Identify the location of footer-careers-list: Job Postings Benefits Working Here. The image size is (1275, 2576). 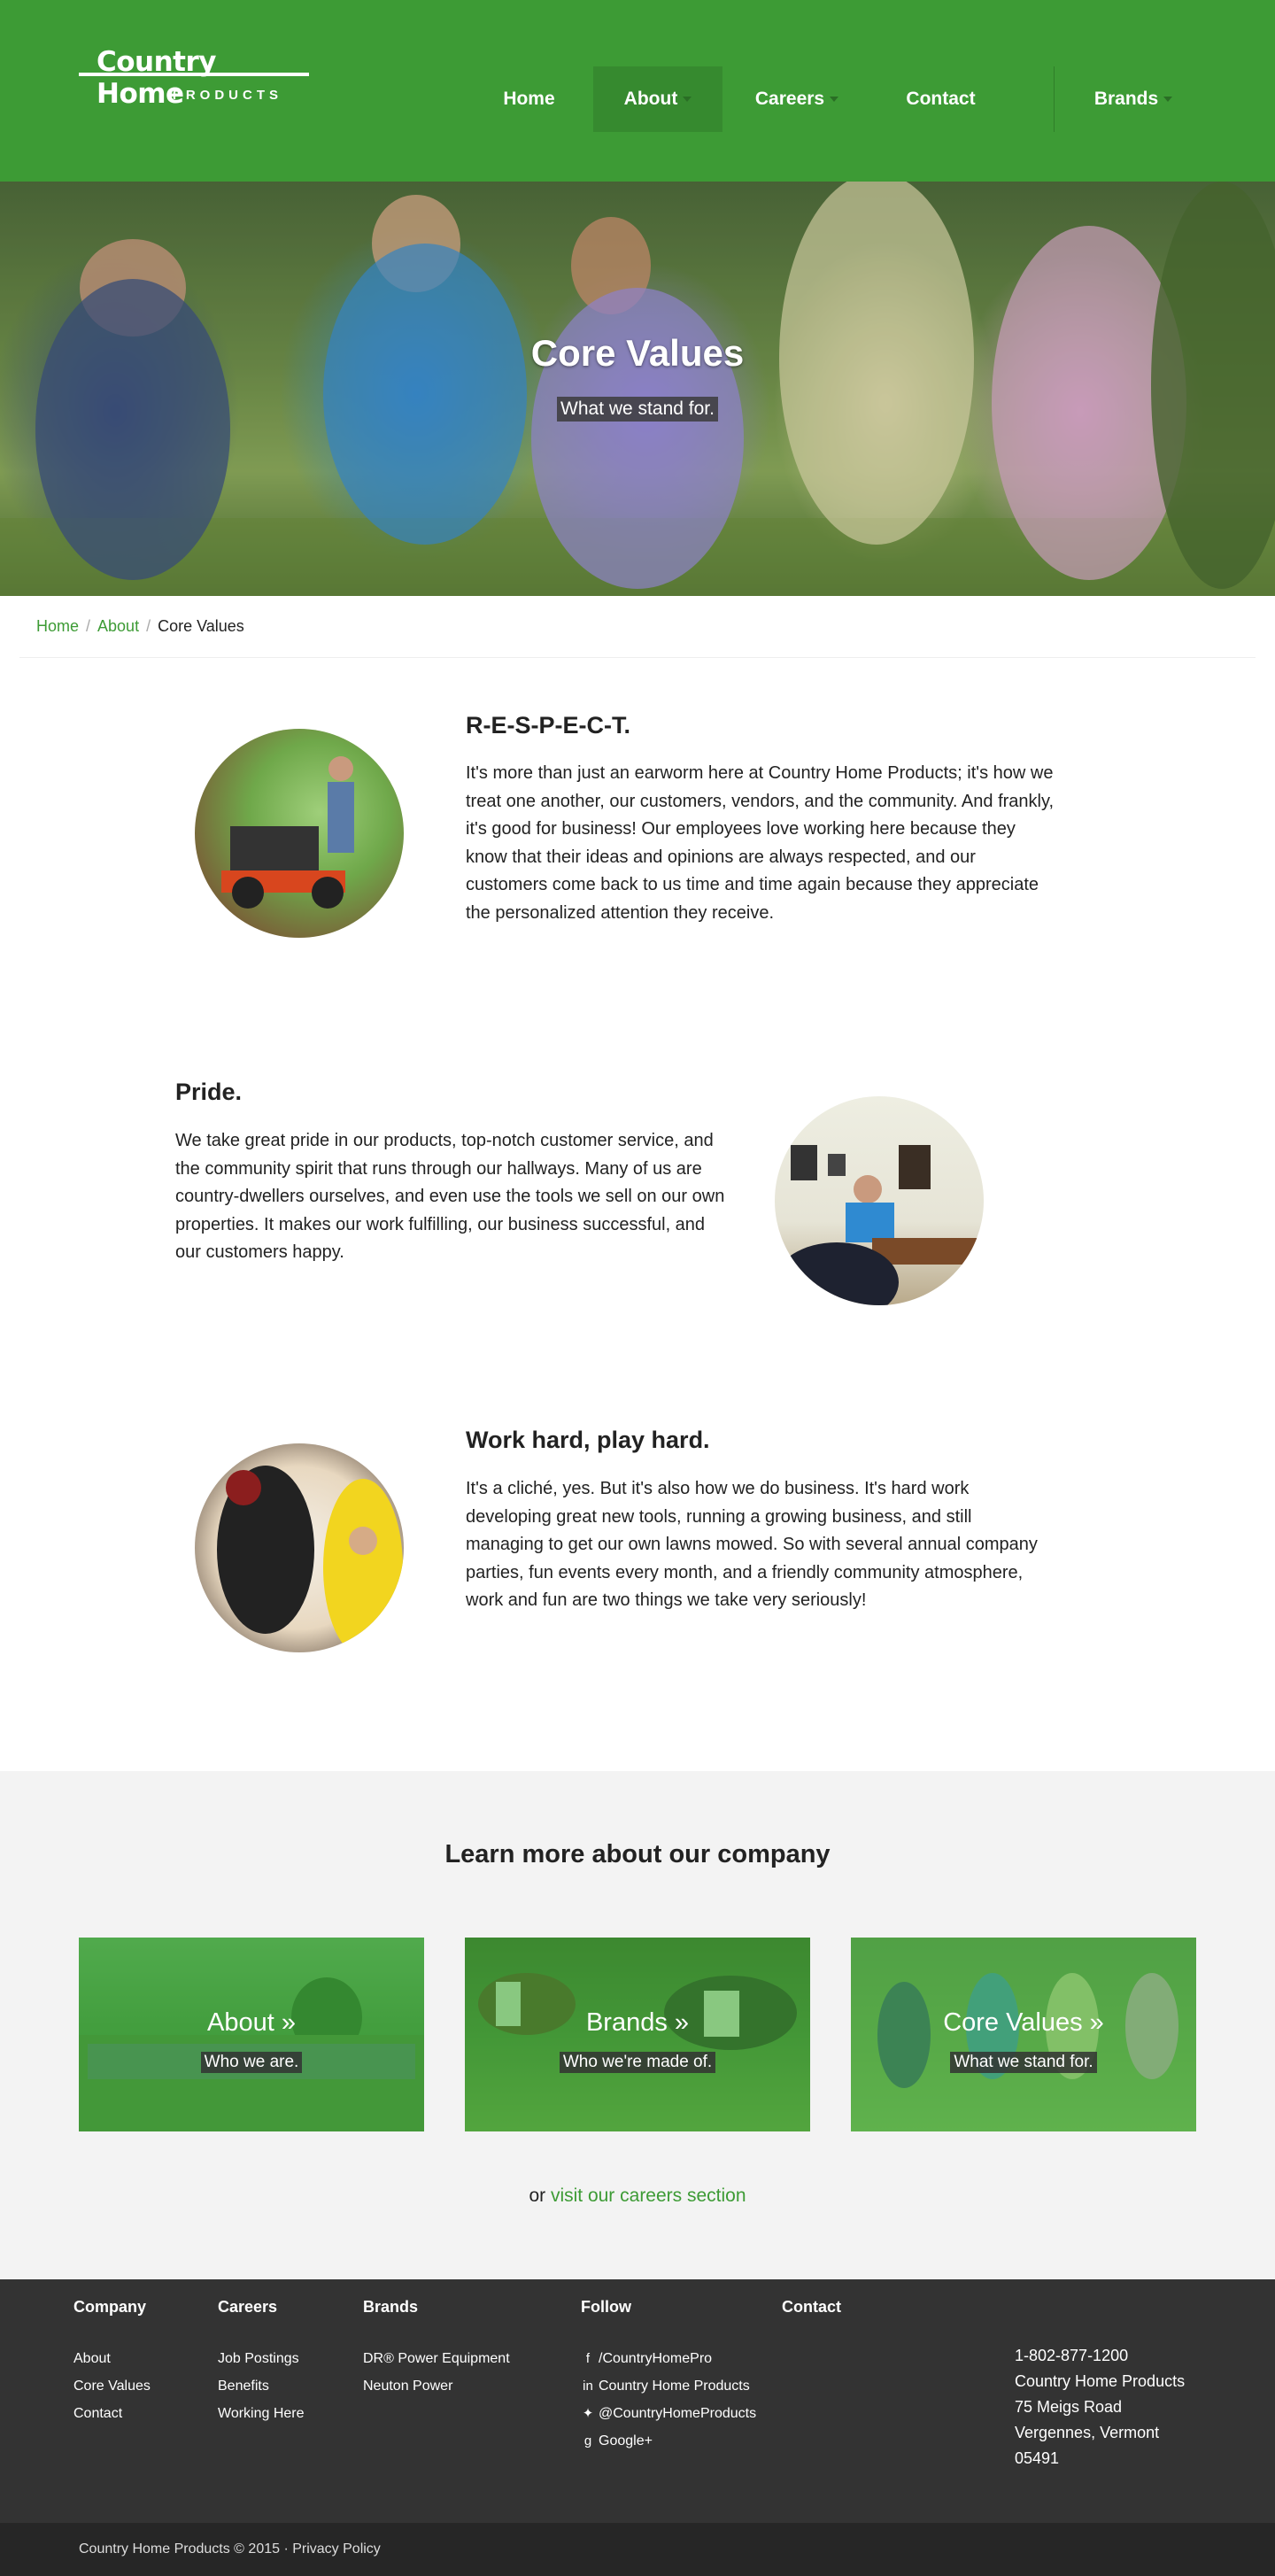
(261, 2386).